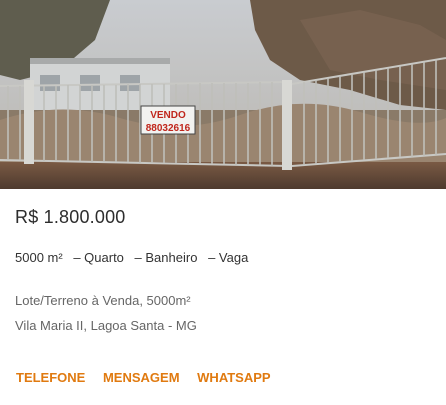 The width and height of the screenshot is (446, 405). I want to click on listing-features: 5000 m² – Quarto – Banheiro – Vaga, so click(135, 257).